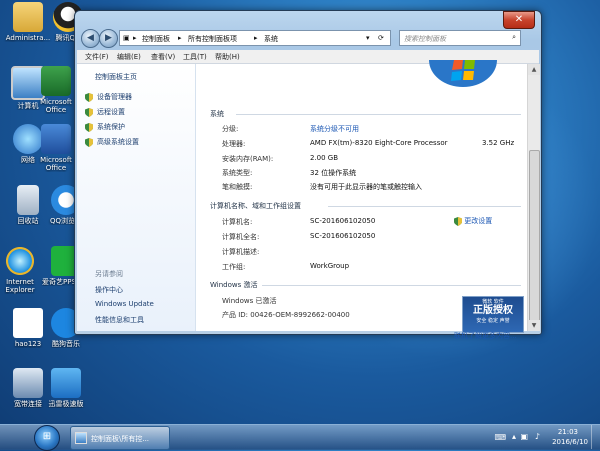 The width and height of the screenshot is (600, 451). I want to click on sidebar-item-remote-settings: 远程设置, so click(105, 112).